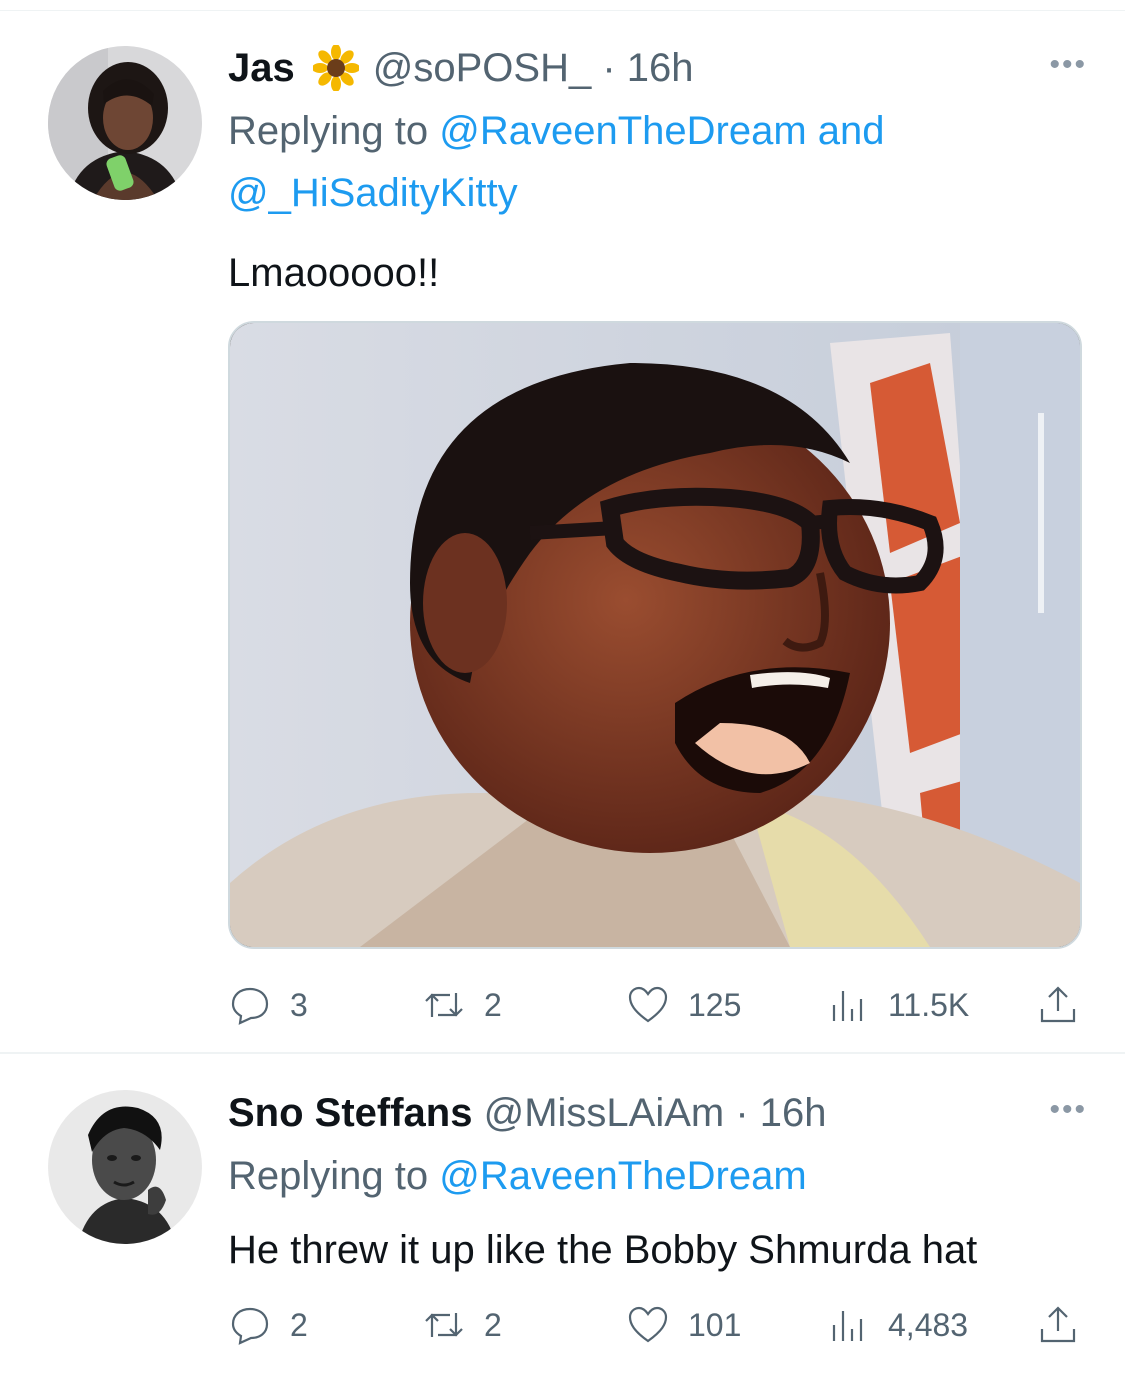 This screenshot has height=1393, width=1125. What do you see at coordinates (299, 1004) in the screenshot?
I see `reply-count: 3` at bounding box center [299, 1004].